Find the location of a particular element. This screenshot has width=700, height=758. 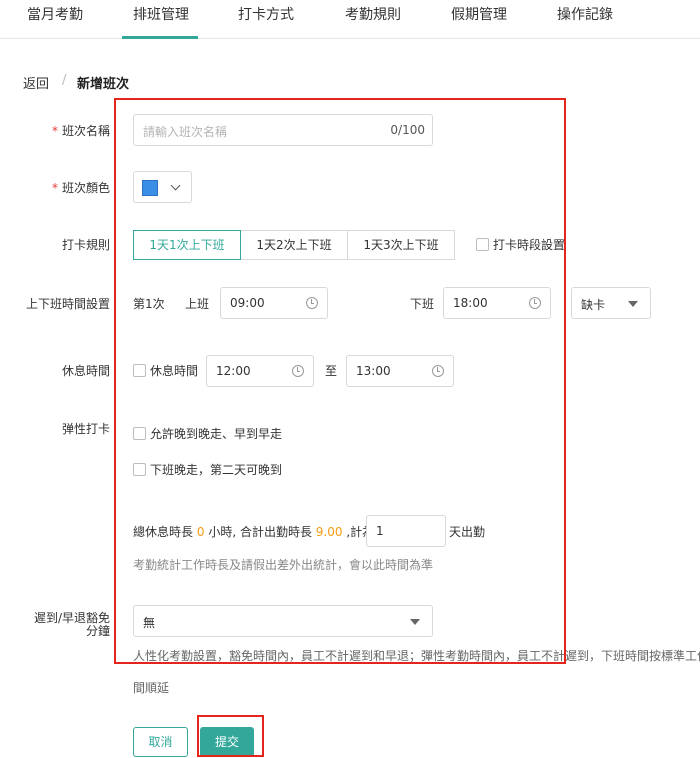

attendance-summary: 總休息時長 0 小時, 合計出勤時長 9.00 ,計為 is located at coordinates (253, 531).